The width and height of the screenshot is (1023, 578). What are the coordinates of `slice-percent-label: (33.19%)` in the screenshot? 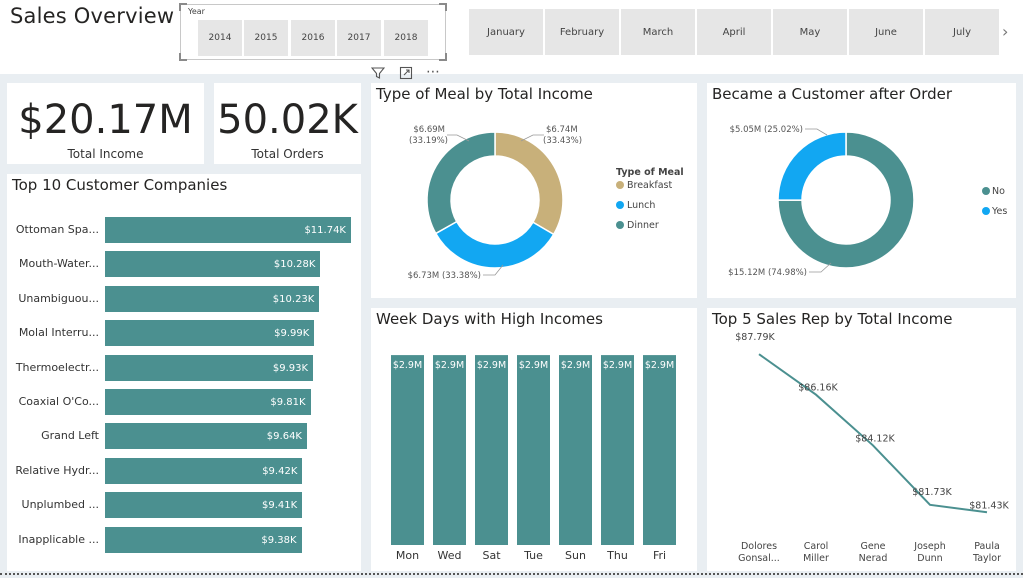 It's located at (428, 141).